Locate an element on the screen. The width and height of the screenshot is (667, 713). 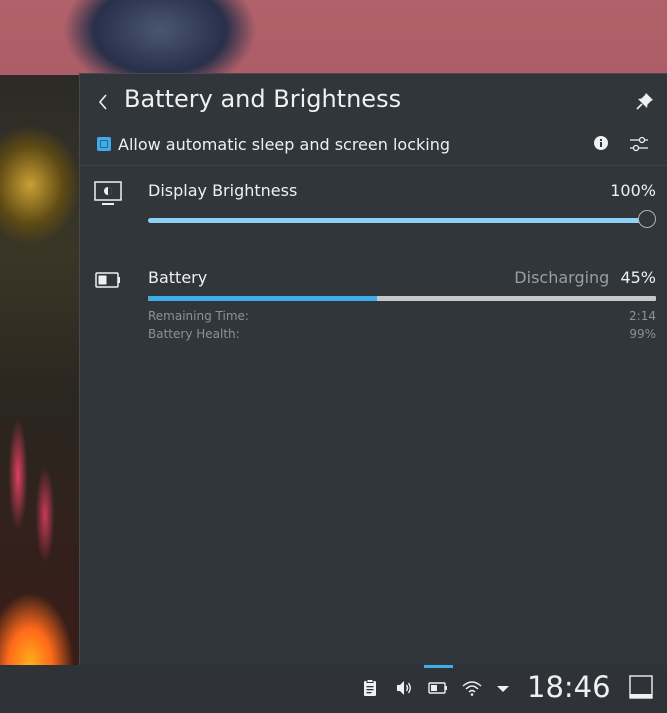
info-icon is located at coordinates (601, 143).